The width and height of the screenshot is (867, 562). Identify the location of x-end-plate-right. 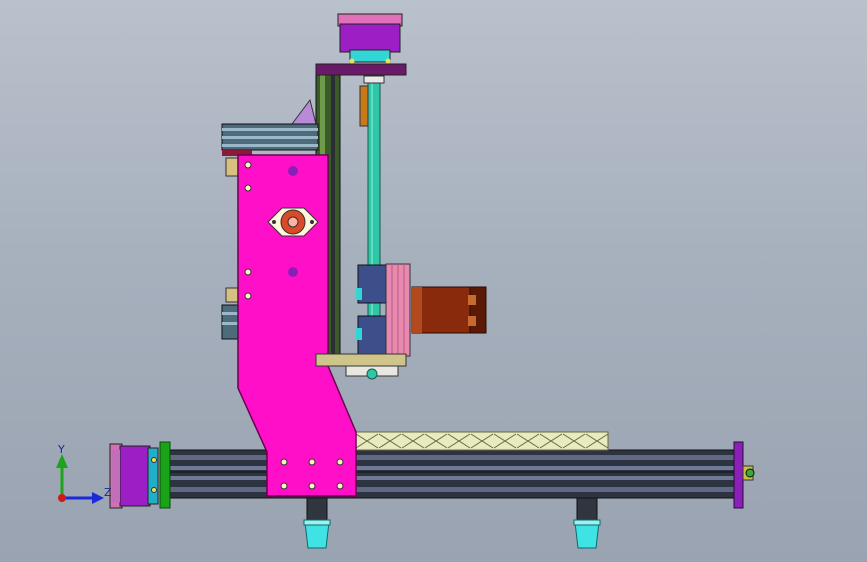
(744, 475).